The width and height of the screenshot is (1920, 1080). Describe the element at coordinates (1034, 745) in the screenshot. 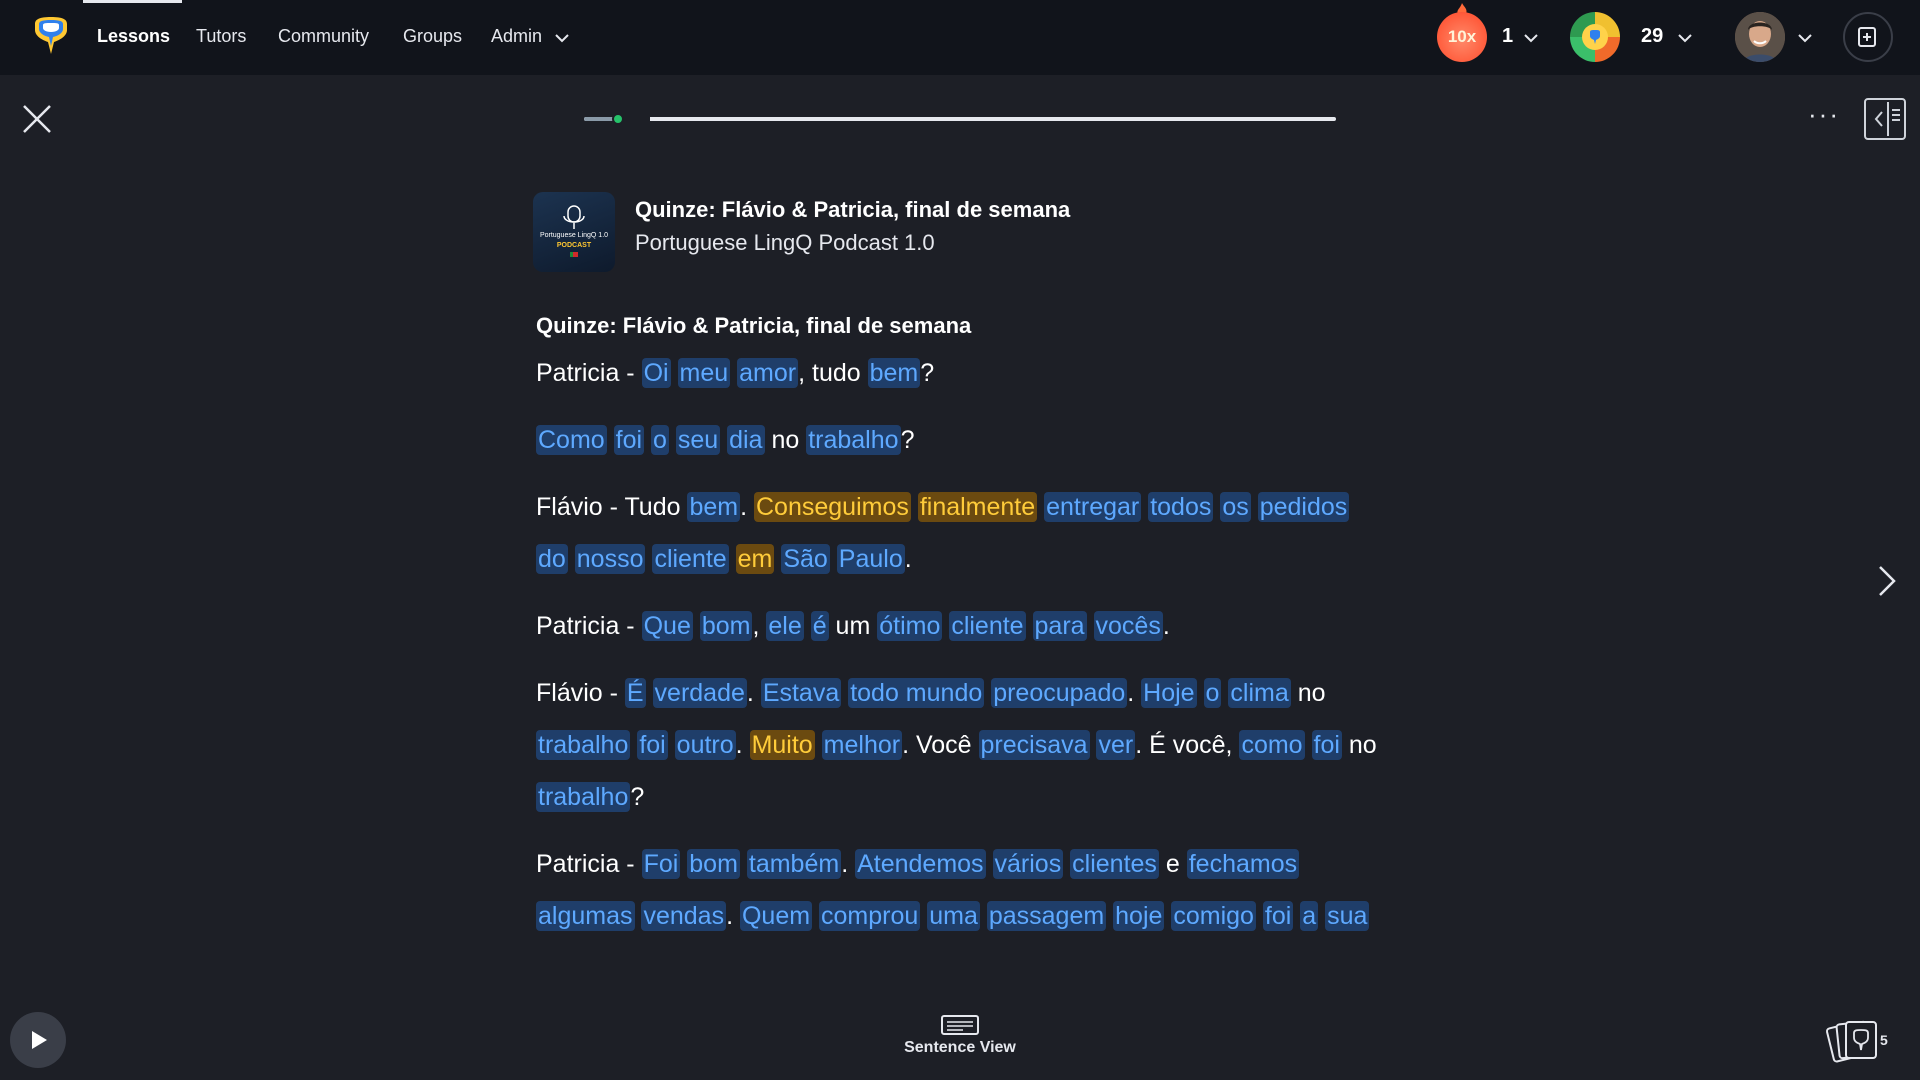

I see `known-word: precisava` at that location.